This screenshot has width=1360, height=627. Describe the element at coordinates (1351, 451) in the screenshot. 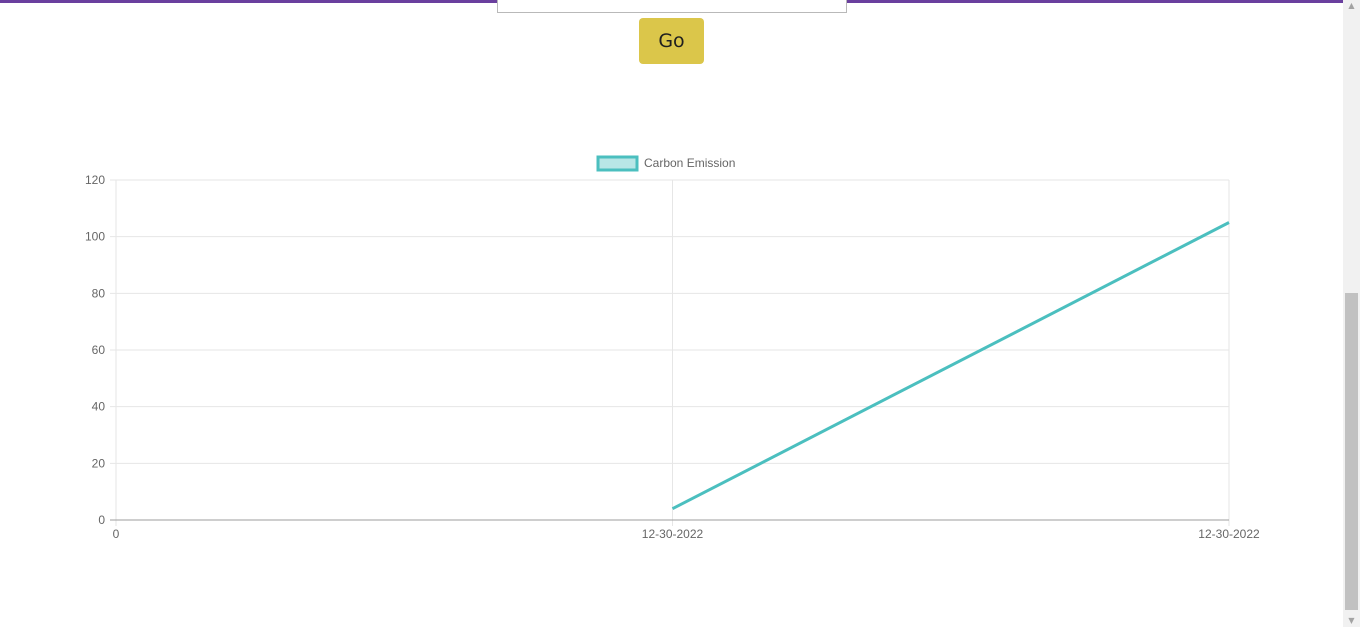

I see `scroll-thumb` at that location.